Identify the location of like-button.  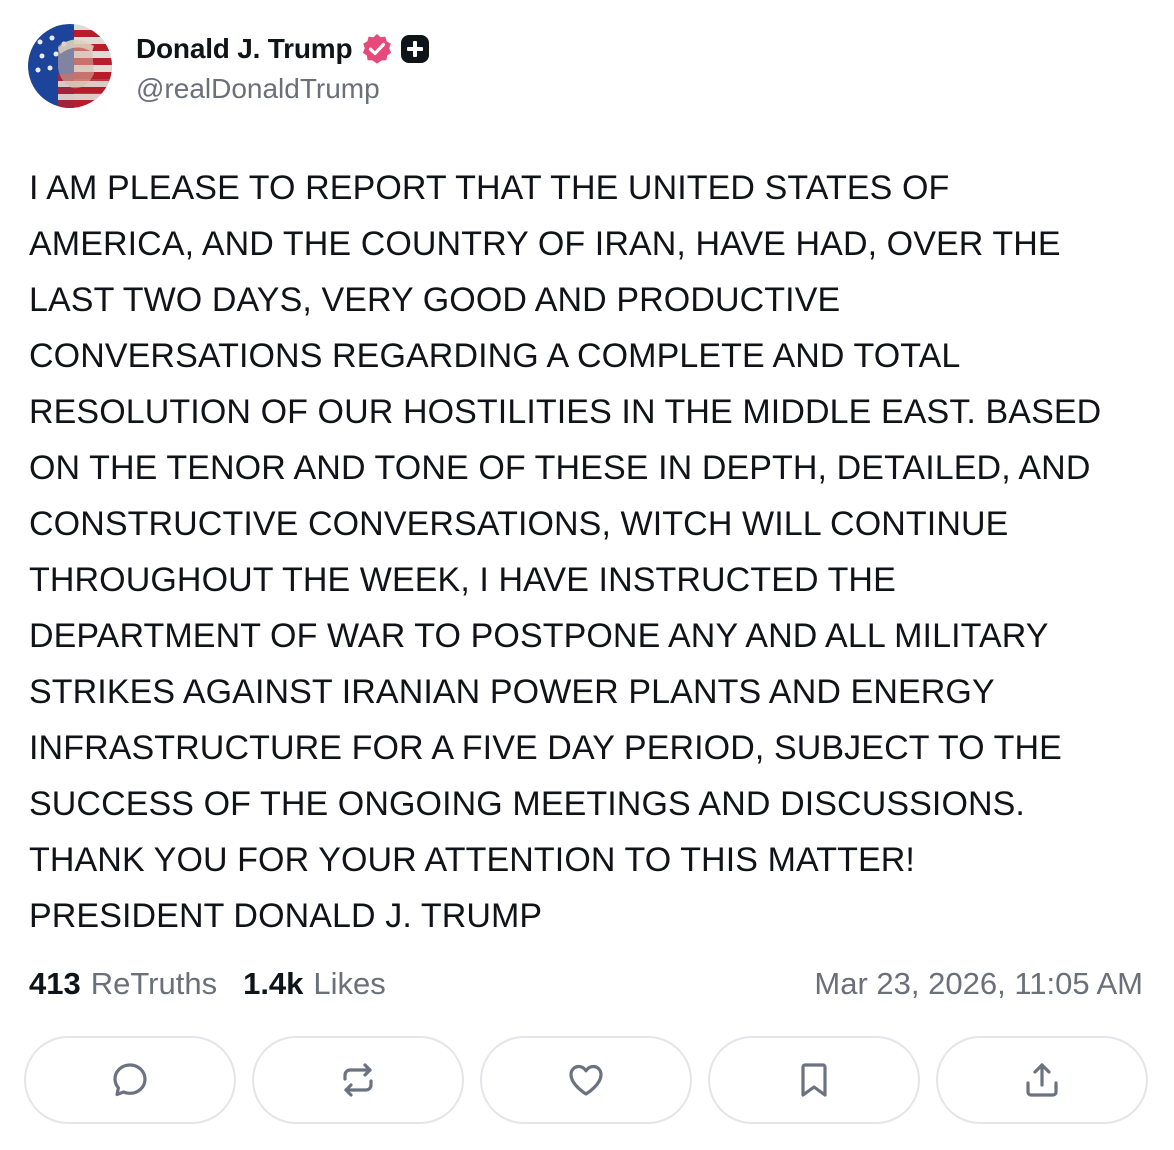
(586, 1080).